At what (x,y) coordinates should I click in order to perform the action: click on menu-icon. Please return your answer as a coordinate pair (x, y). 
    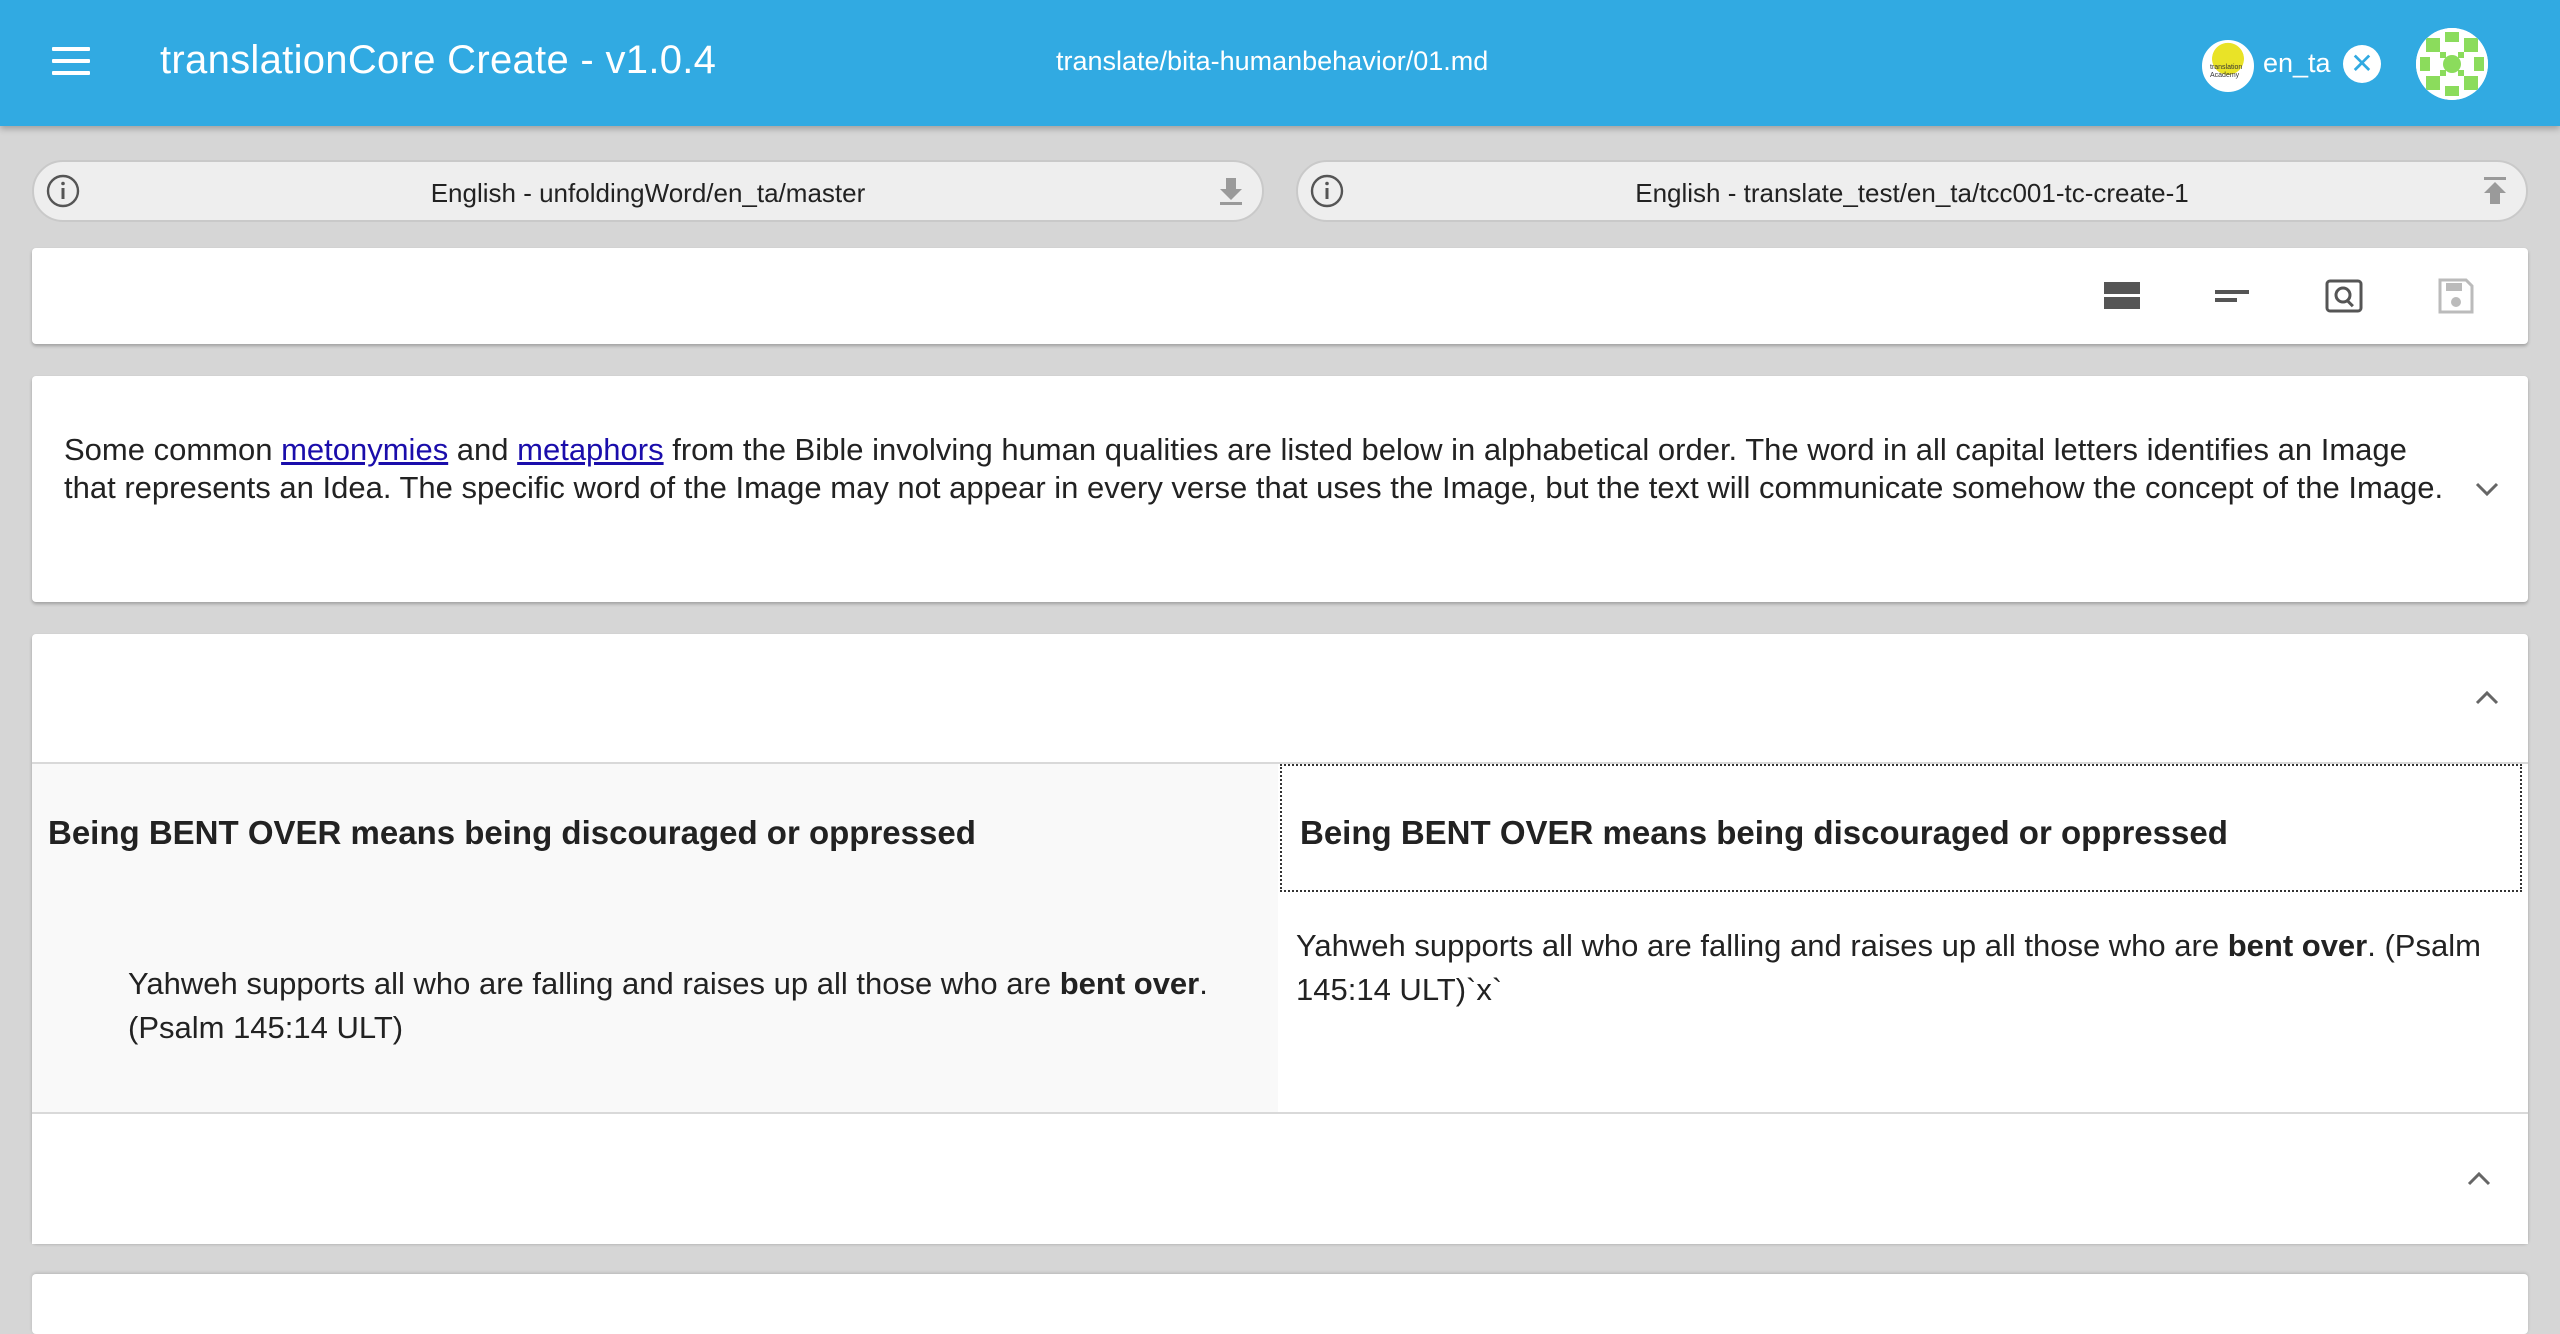
    Looking at the image, I should click on (72, 63).